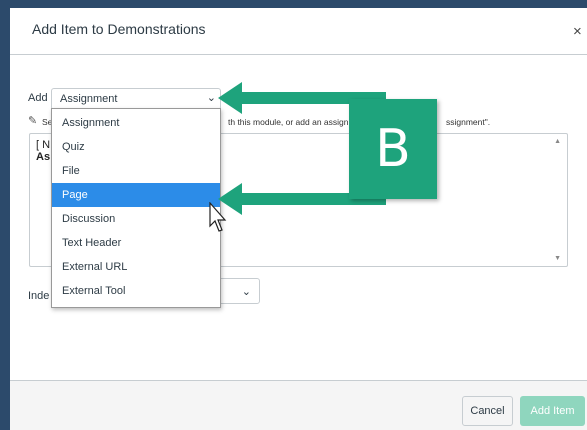  I want to click on list-group-heading: As, so click(43, 157).